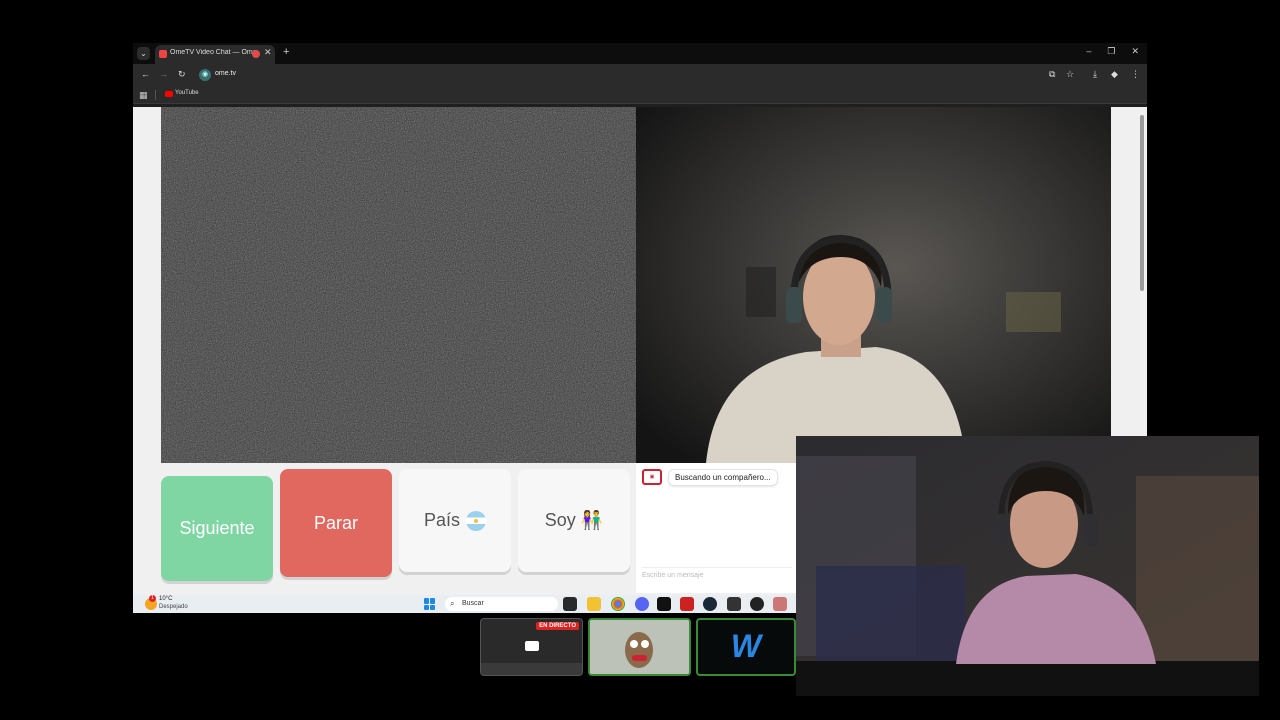  I want to click on screen-icon, so click(532, 646).